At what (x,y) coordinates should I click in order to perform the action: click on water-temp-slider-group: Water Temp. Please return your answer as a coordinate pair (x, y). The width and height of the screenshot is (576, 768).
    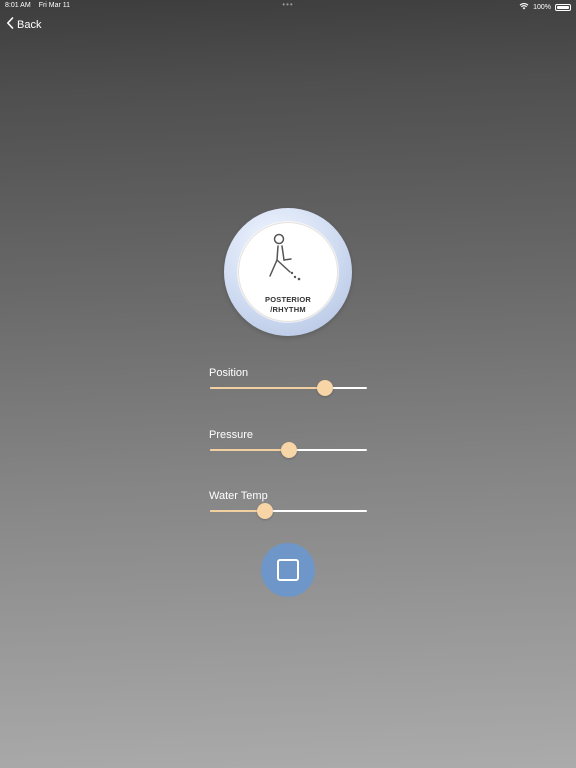
    Looking at the image, I should click on (288, 504).